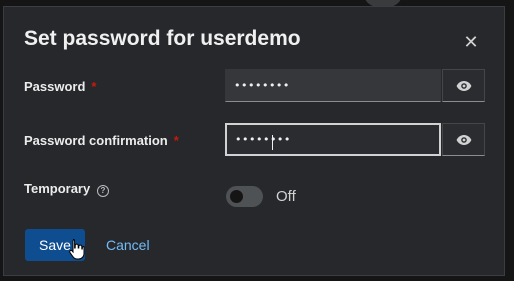 The height and width of the screenshot is (281, 514). Describe the element at coordinates (103, 191) in the screenshot. I see `question-circle-icon: ?` at that location.